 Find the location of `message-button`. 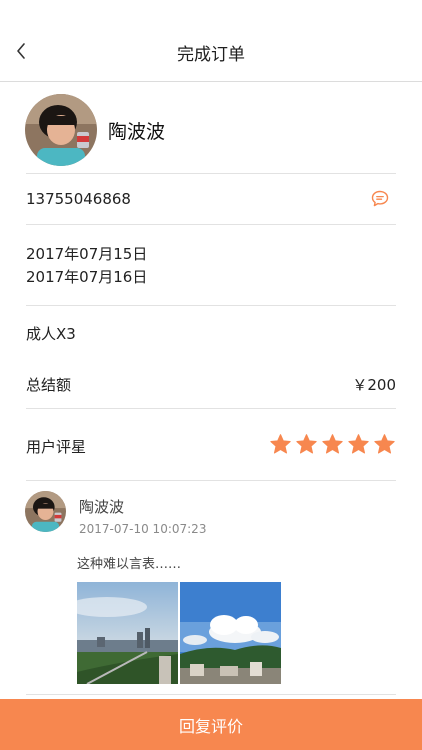

message-button is located at coordinates (380, 199).